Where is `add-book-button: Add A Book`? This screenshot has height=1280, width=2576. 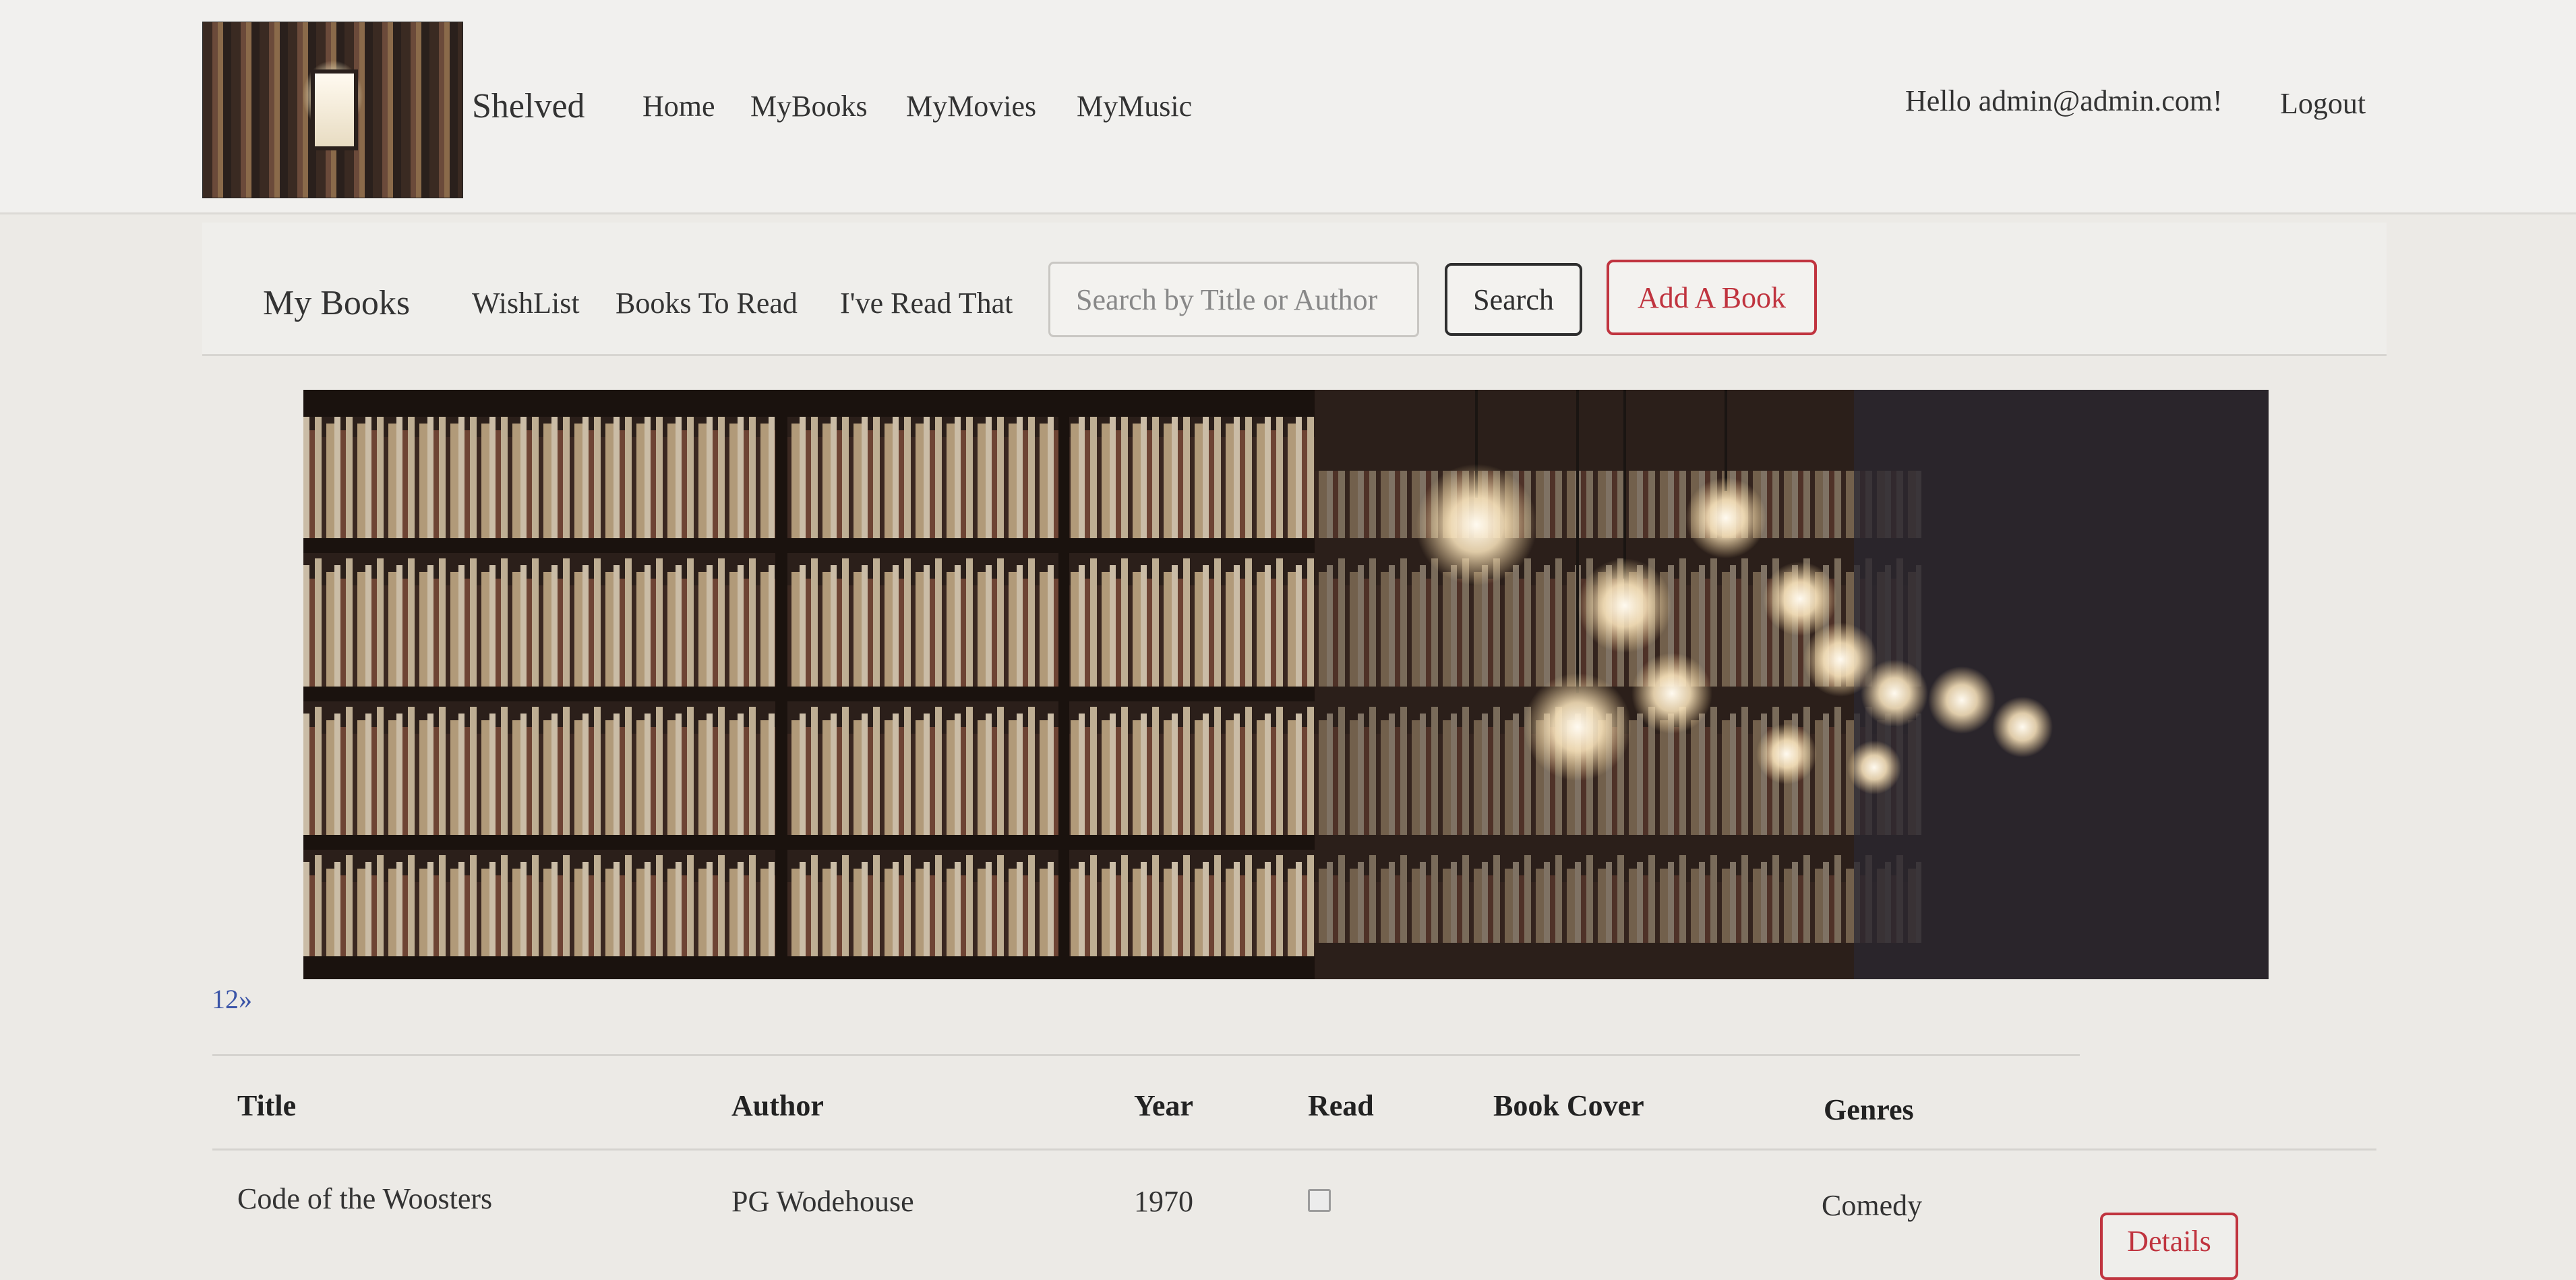
add-book-button: Add A Book is located at coordinates (1712, 297).